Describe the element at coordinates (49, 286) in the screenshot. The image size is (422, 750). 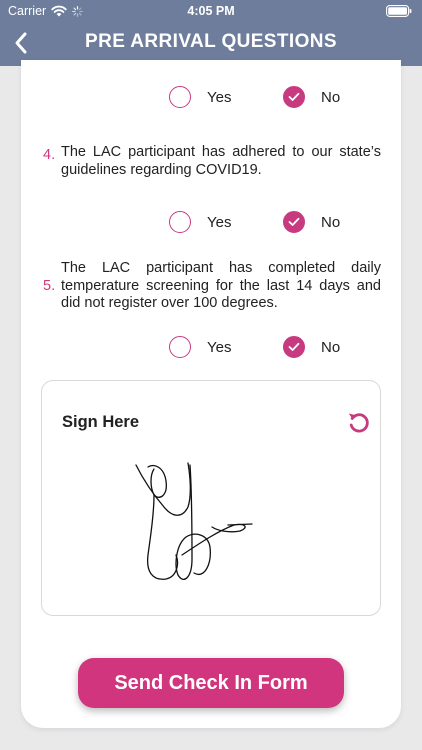
I see `question-number: 5.` at that location.